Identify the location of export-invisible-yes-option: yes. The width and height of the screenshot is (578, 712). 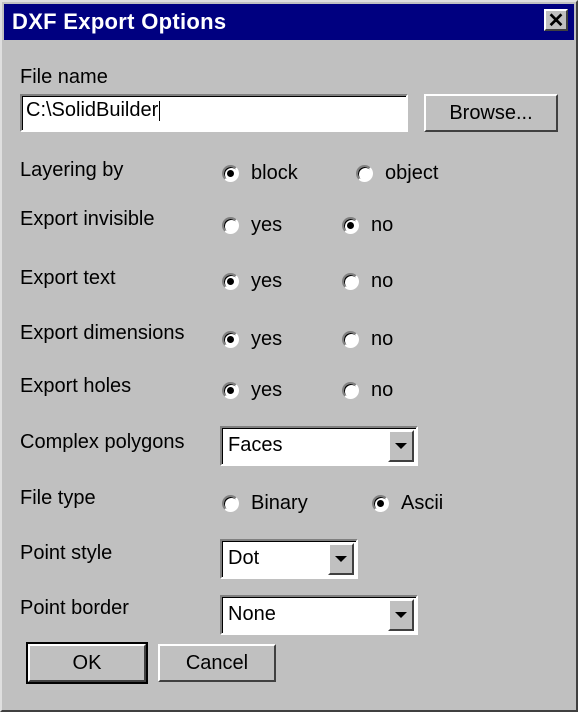
(252, 225).